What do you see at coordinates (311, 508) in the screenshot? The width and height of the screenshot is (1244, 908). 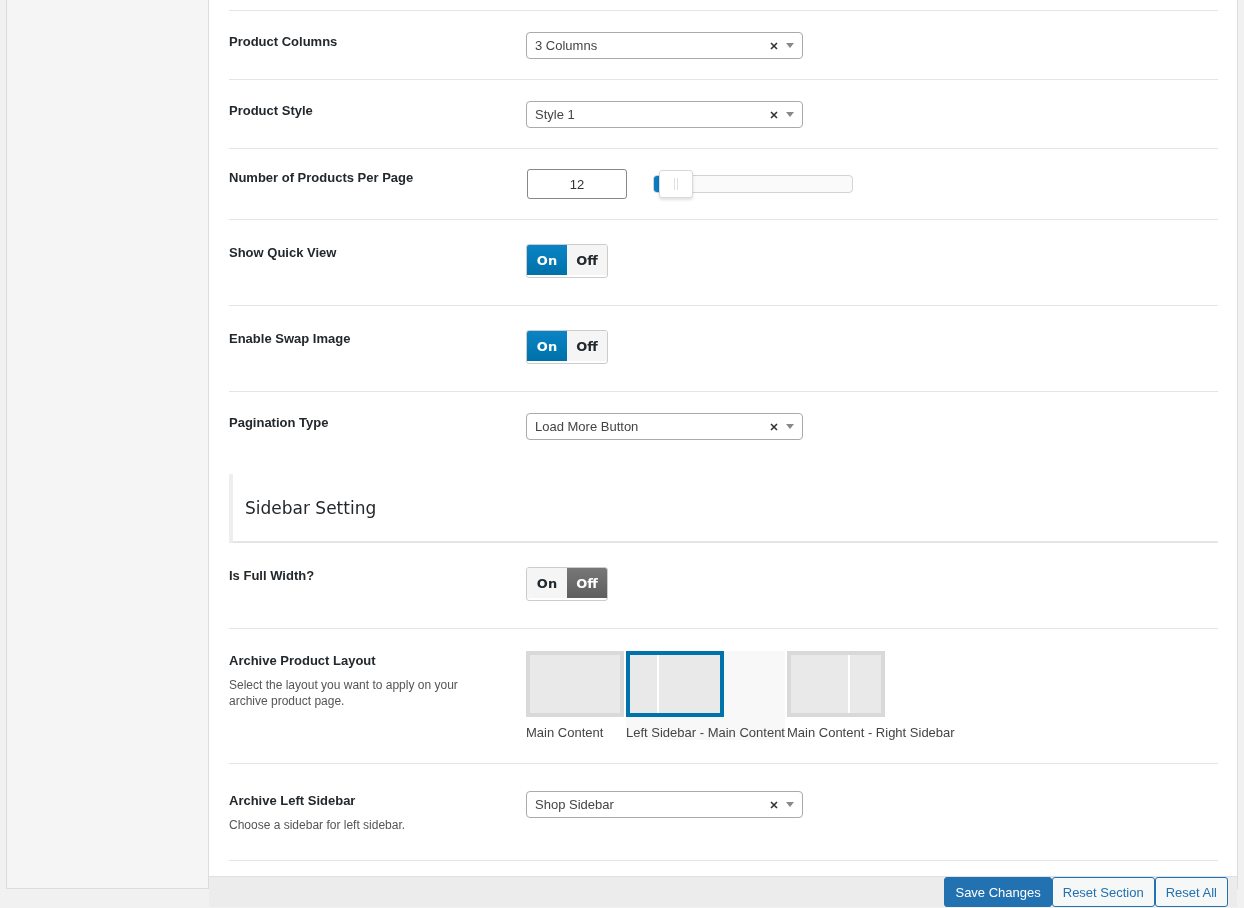 I see `section-title: Sidebar Setting` at bounding box center [311, 508].